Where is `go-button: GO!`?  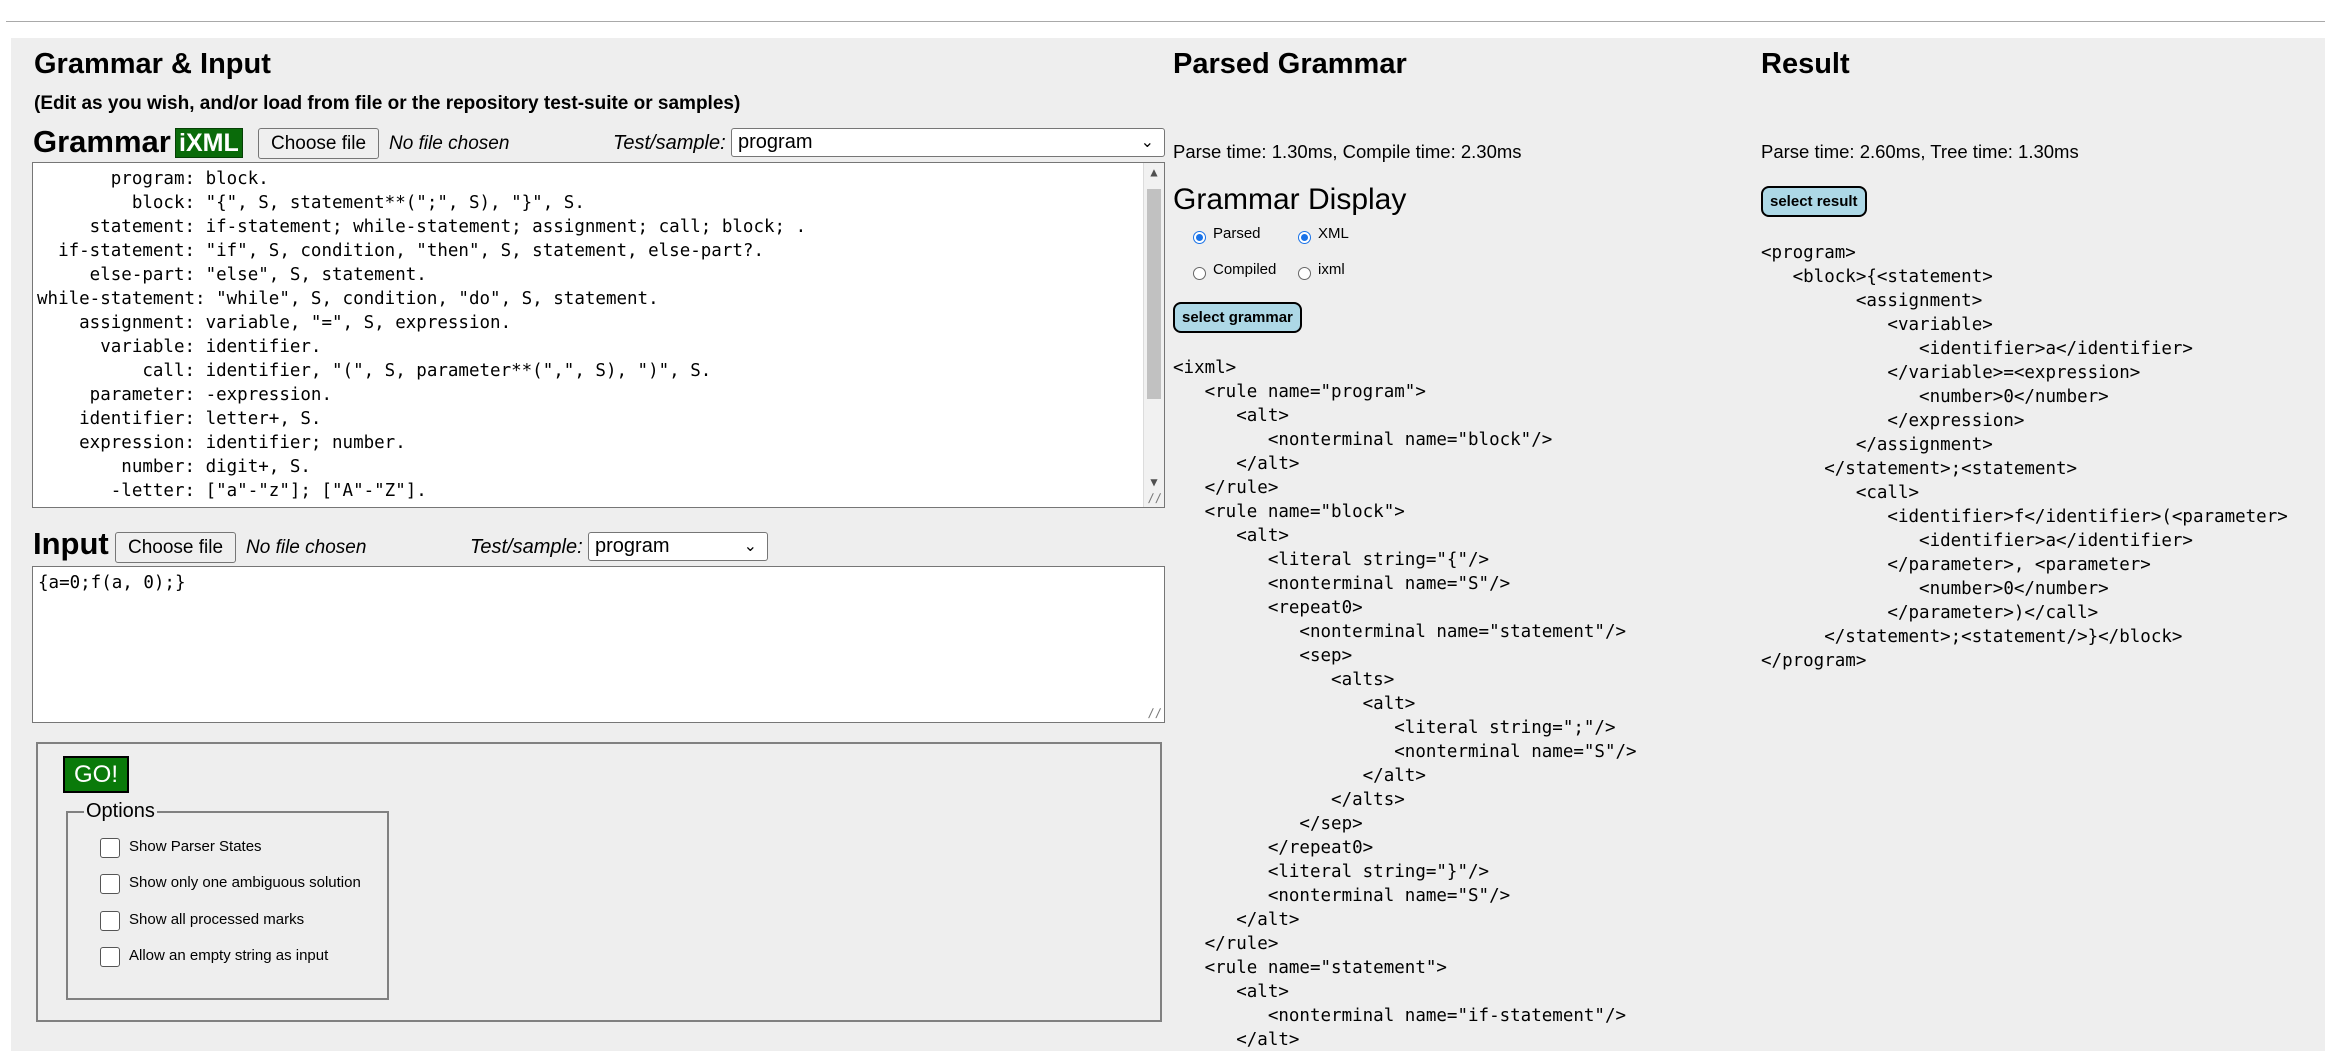
go-button: GO! is located at coordinates (96, 774).